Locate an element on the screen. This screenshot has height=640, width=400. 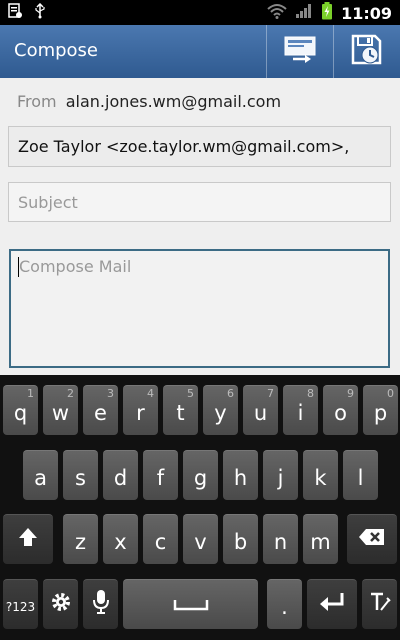
key-hint: 5 is located at coordinates (190, 393).